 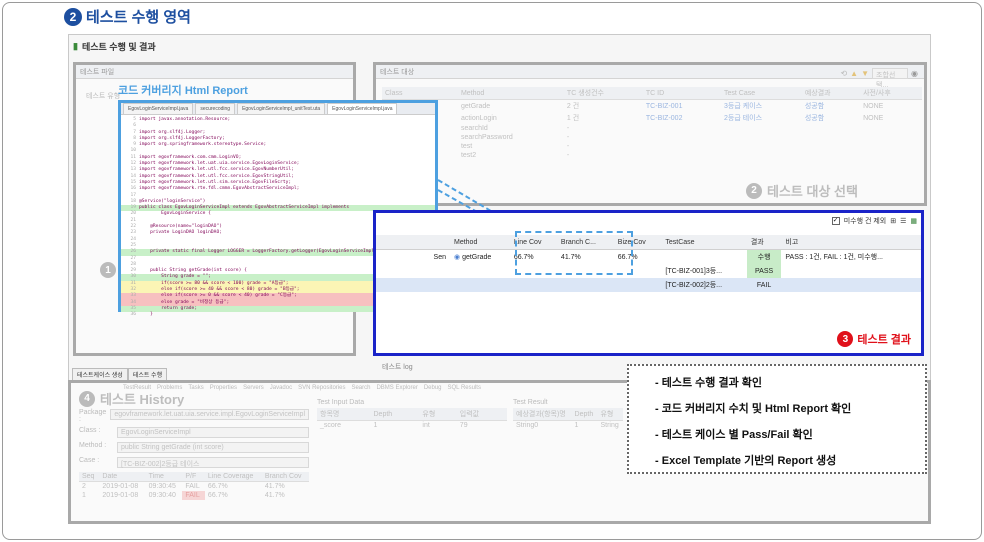 What do you see at coordinates (321, 388) in the screenshot?
I see `tool-tab: SVN Repositories` at bounding box center [321, 388].